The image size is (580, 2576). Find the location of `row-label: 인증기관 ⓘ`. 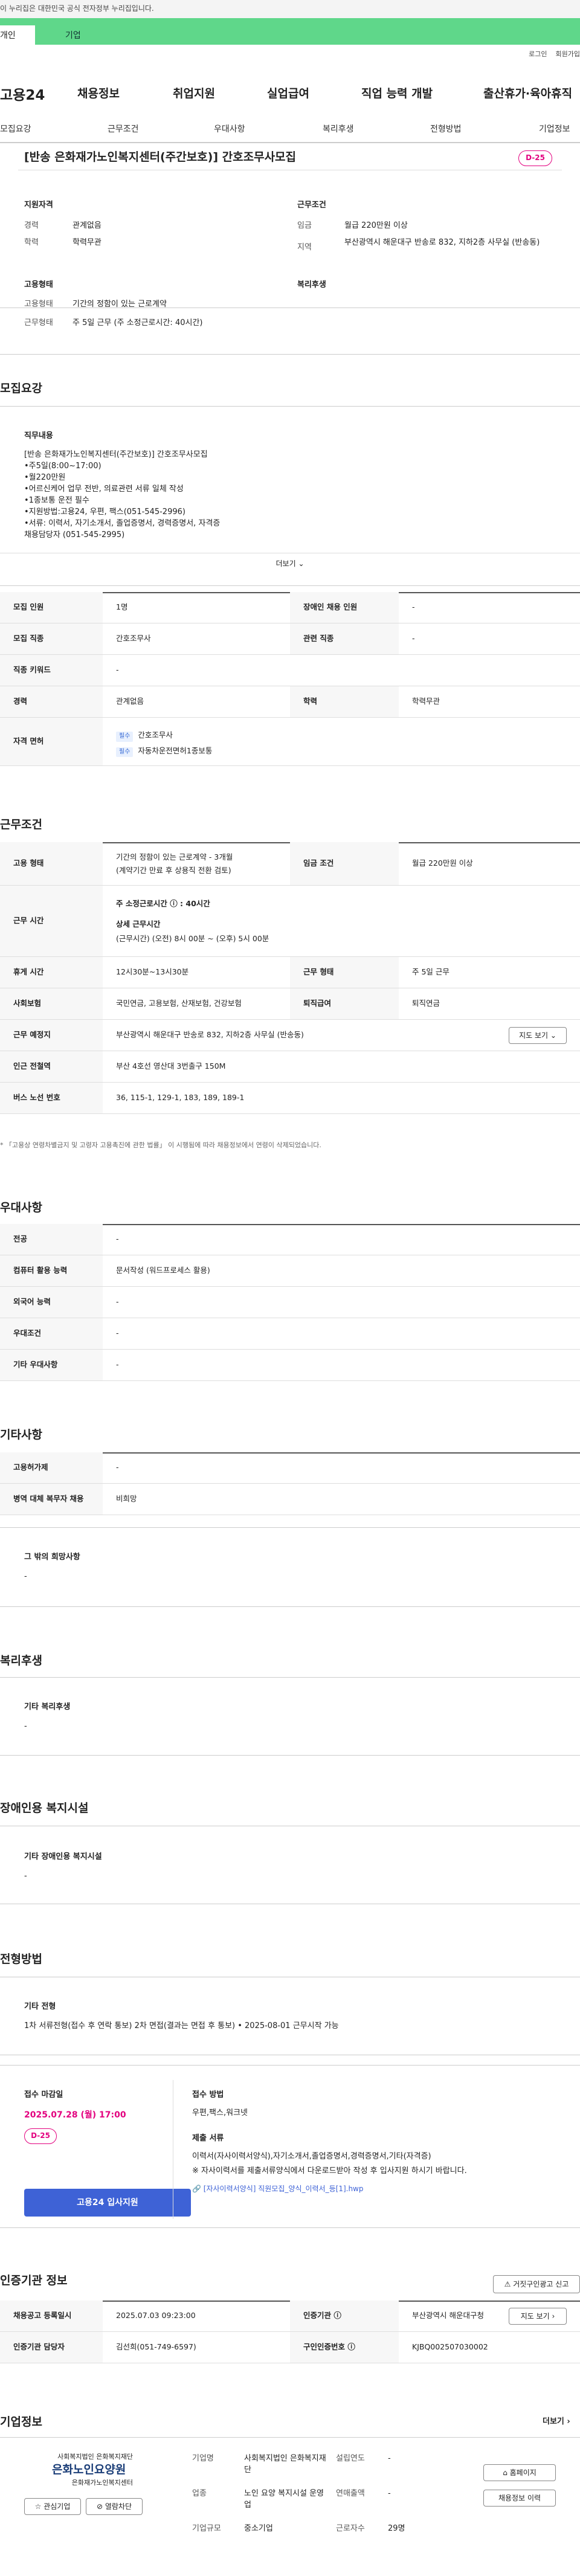

row-label: 인증기관 ⓘ is located at coordinates (344, 2316).